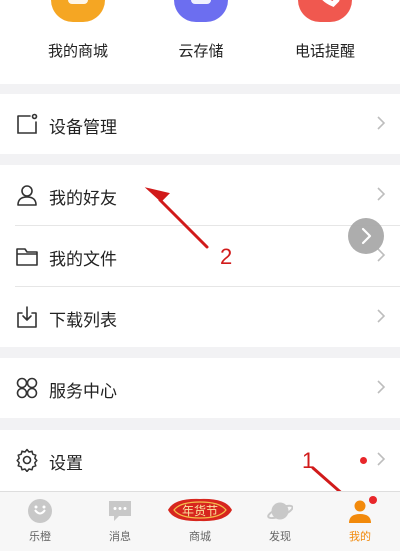  What do you see at coordinates (360, 521) in the screenshot?
I see `nav-tab-profile: 我的` at bounding box center [360, 521].